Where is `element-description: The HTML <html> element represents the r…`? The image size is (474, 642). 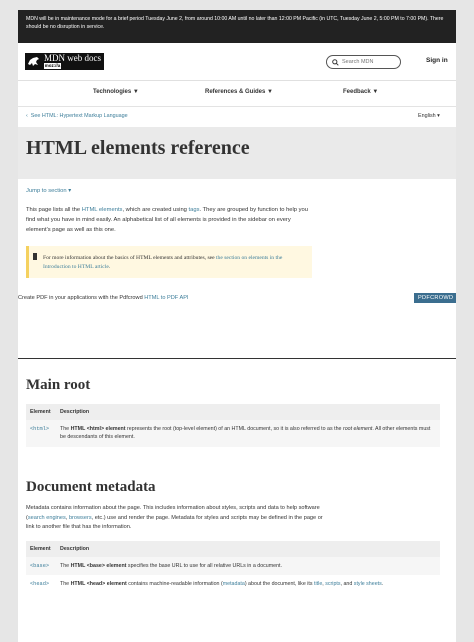
element-description: The HTML <html> element represents the r… is located at coordinates (248, 433).